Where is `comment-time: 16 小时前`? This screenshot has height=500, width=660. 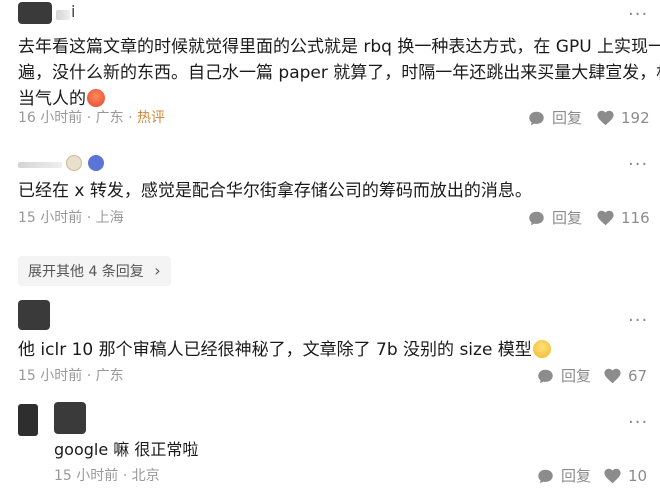
comment-time: 16 小时前 is located at coordinates (50, 118).